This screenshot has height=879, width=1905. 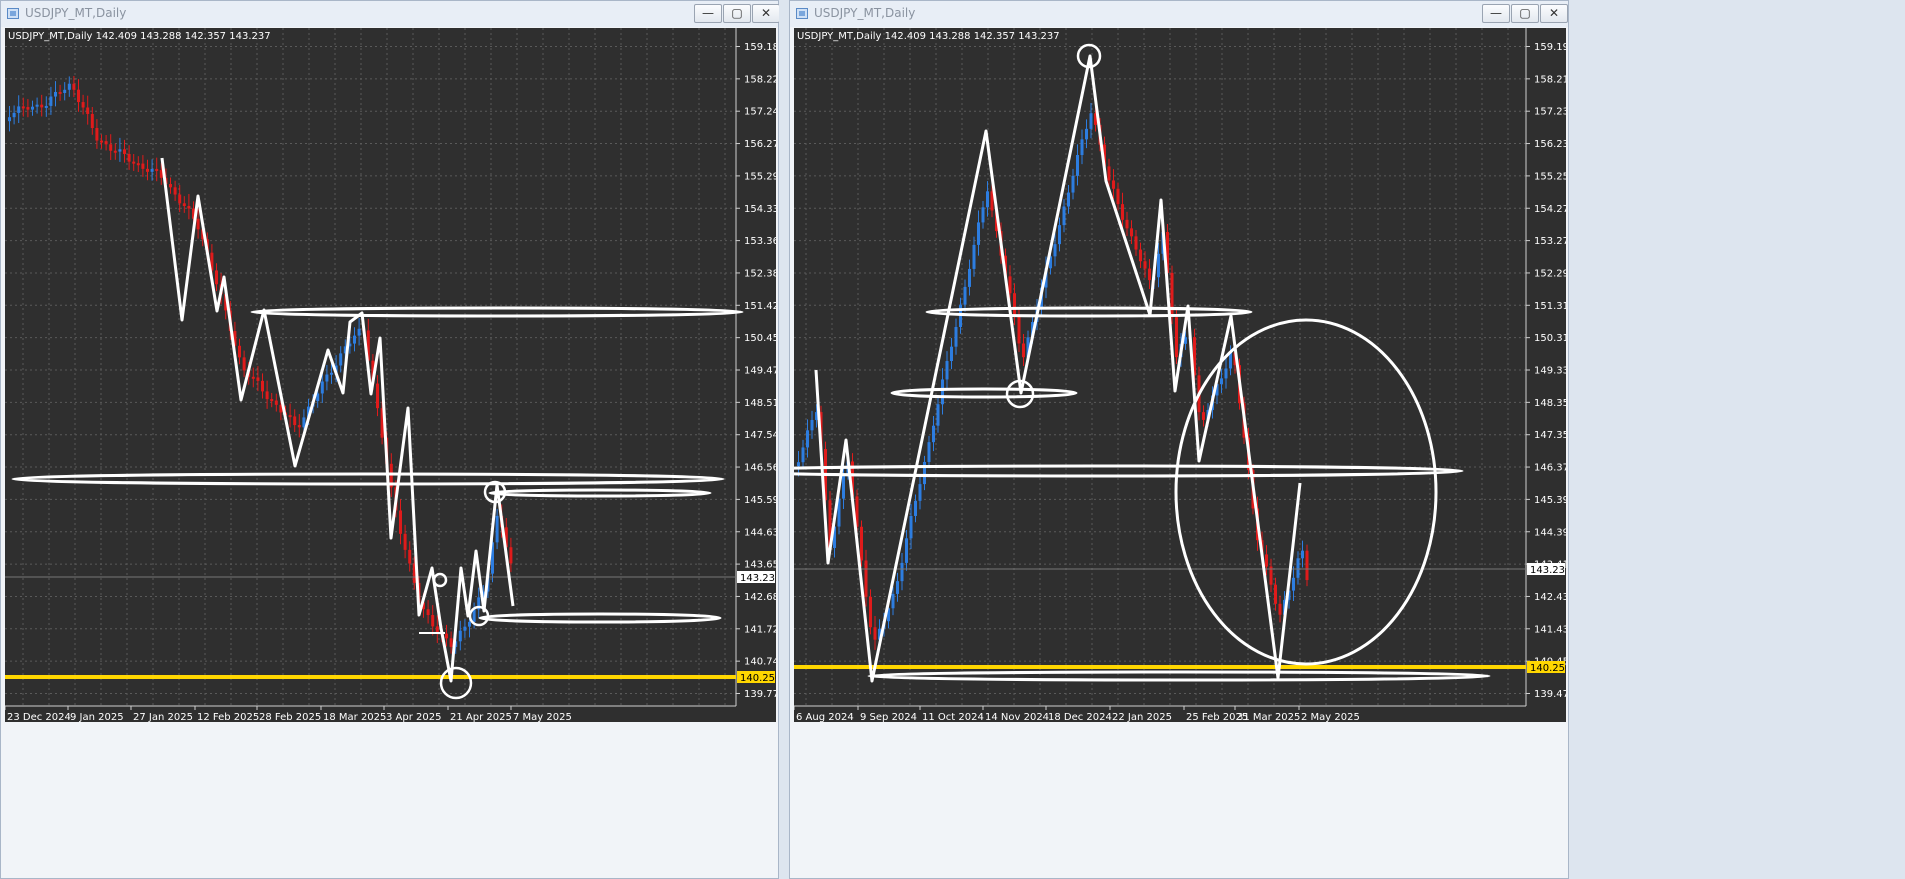 I want to click on price-axis-label: 150.450, so click(x=760, y=338).